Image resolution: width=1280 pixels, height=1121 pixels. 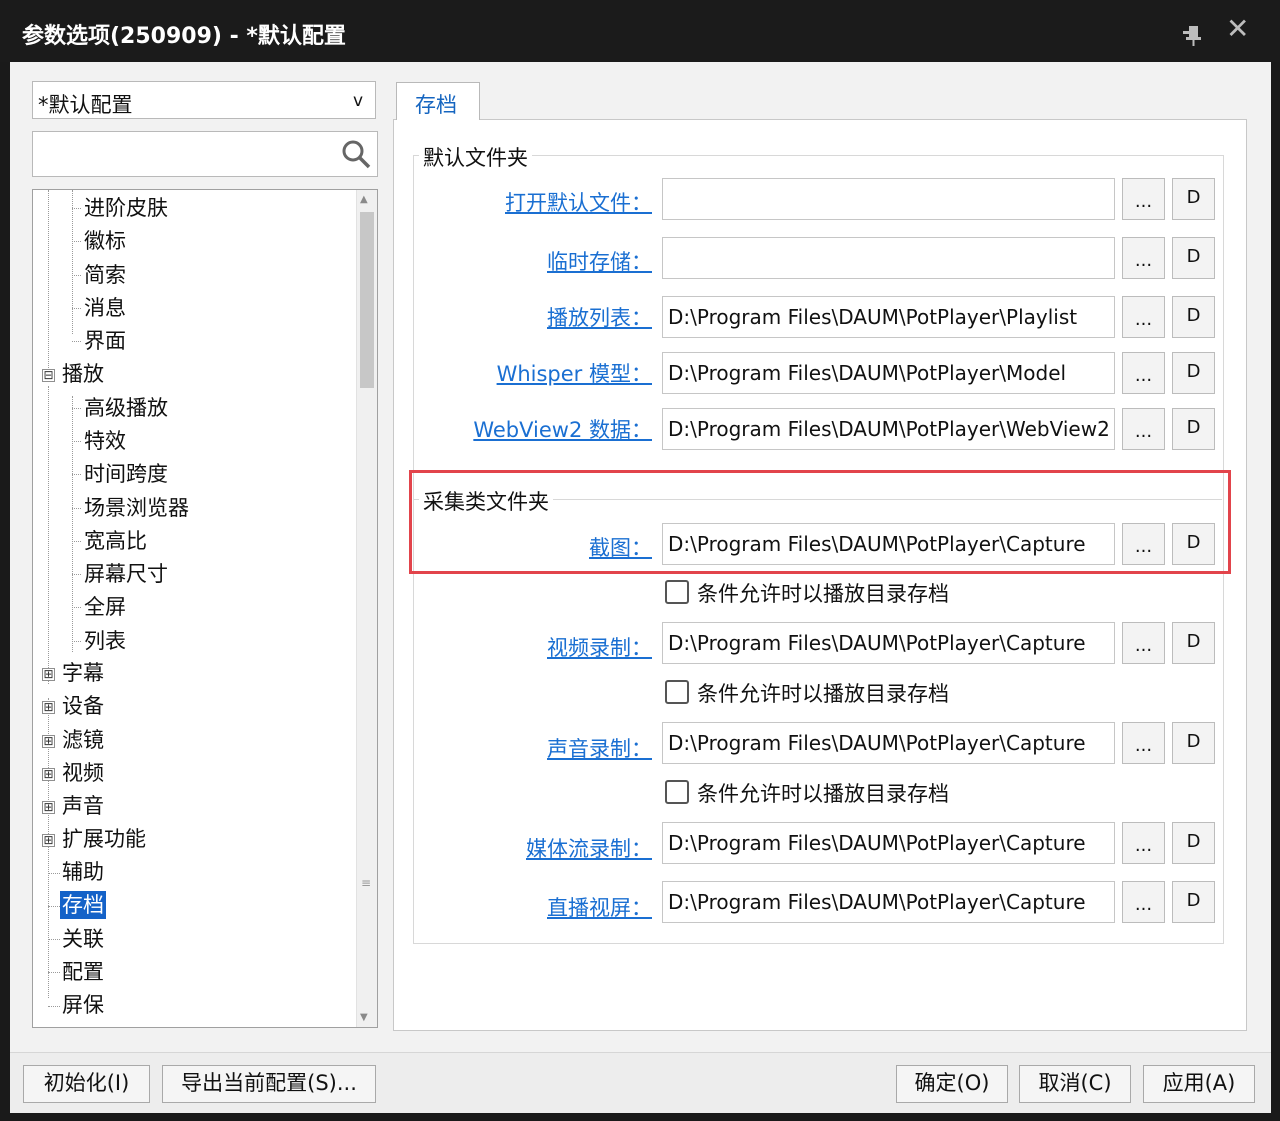 What do you see at coordinates (807, 593) in the screenshot?
I see `checkbox-screenshot: 条件允许时以播放目录存档` at bounding box center [807, 593].